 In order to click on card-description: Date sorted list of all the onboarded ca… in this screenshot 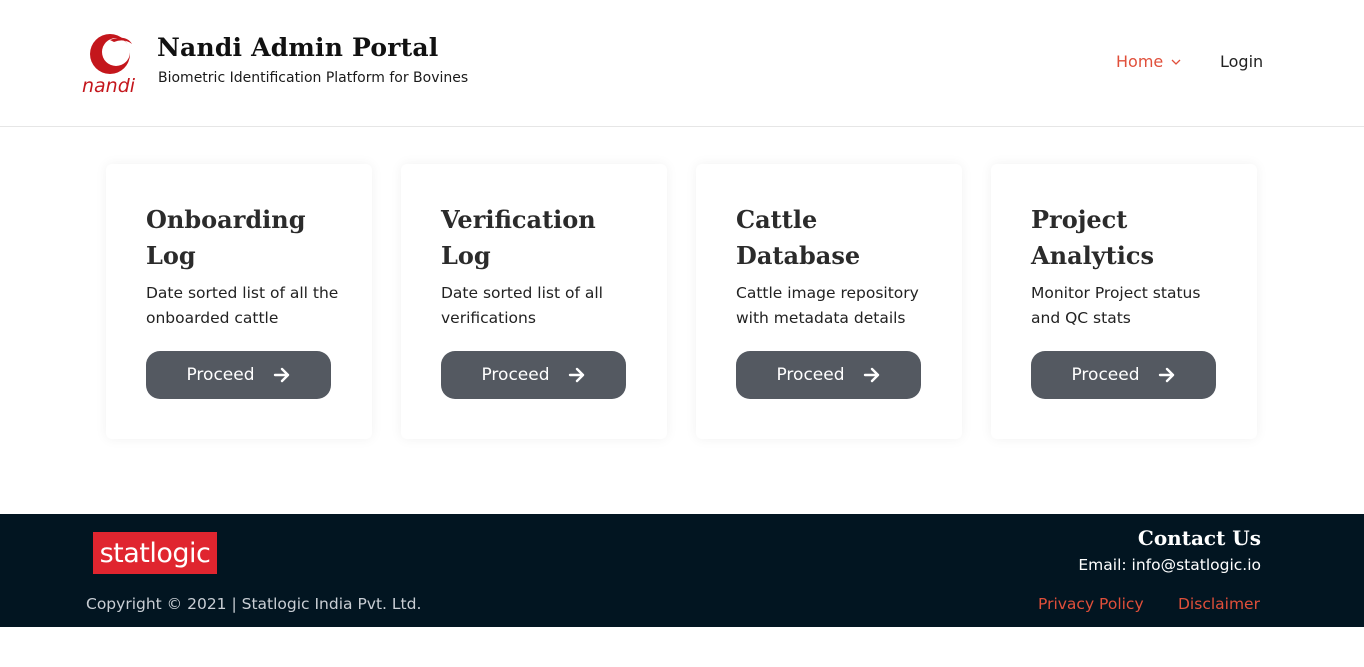, I will do `click(242, 305)`.